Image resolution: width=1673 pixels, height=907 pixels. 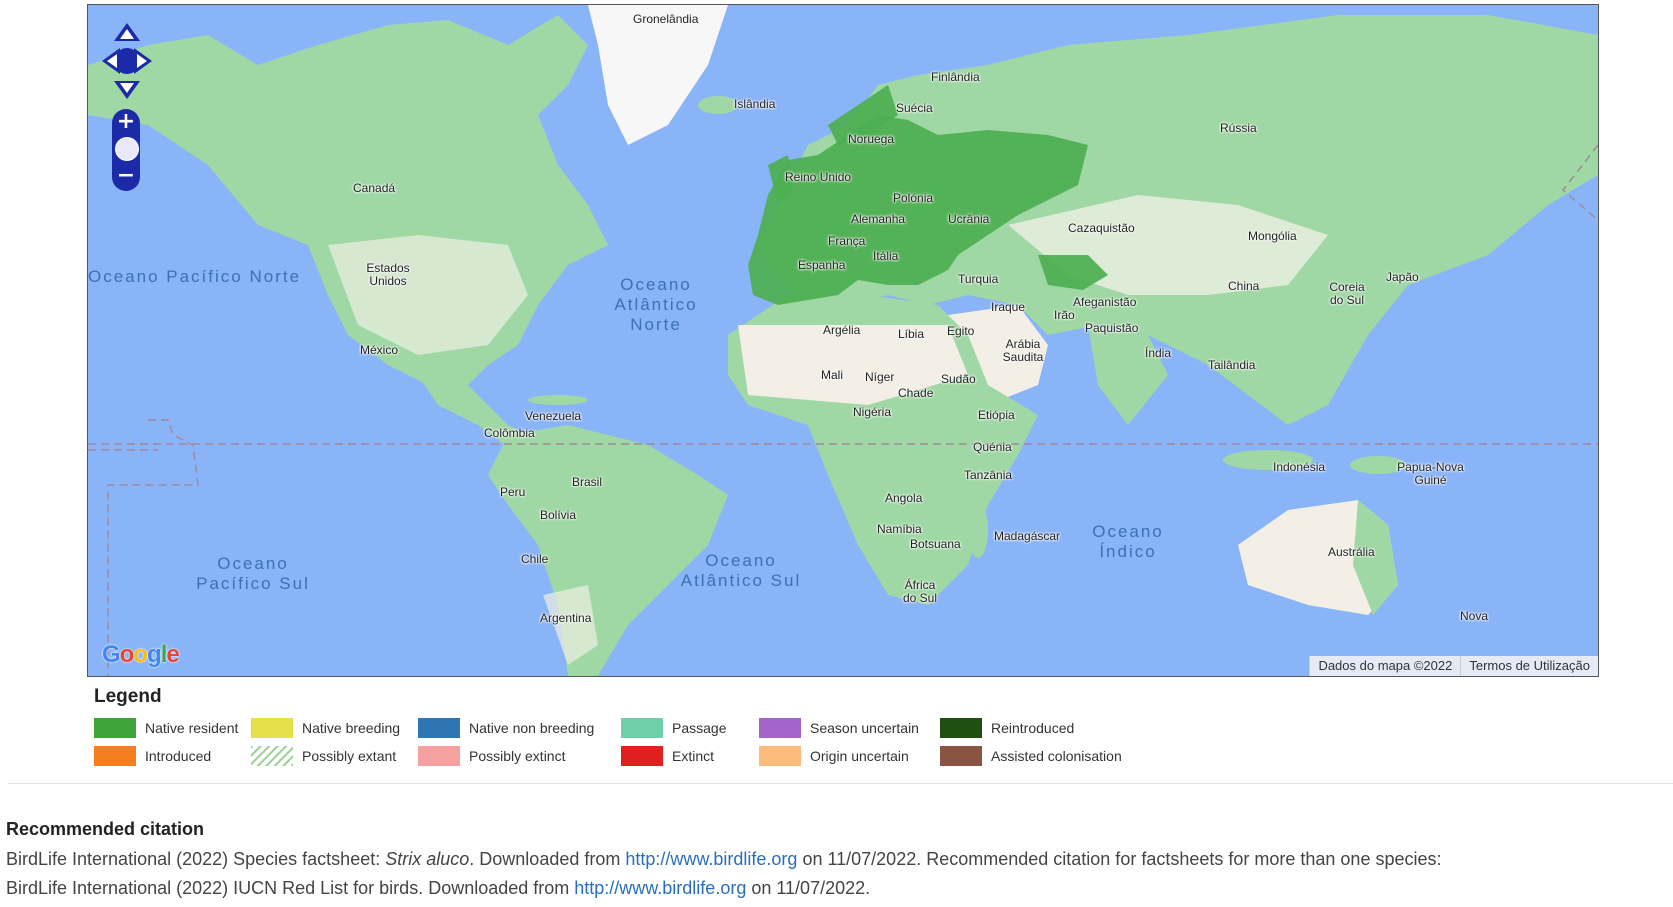 What do you see at coordinates (1299, 467) in the screenshot?
I see `country-label: Indonésia` at bounding box center [1299, 467].